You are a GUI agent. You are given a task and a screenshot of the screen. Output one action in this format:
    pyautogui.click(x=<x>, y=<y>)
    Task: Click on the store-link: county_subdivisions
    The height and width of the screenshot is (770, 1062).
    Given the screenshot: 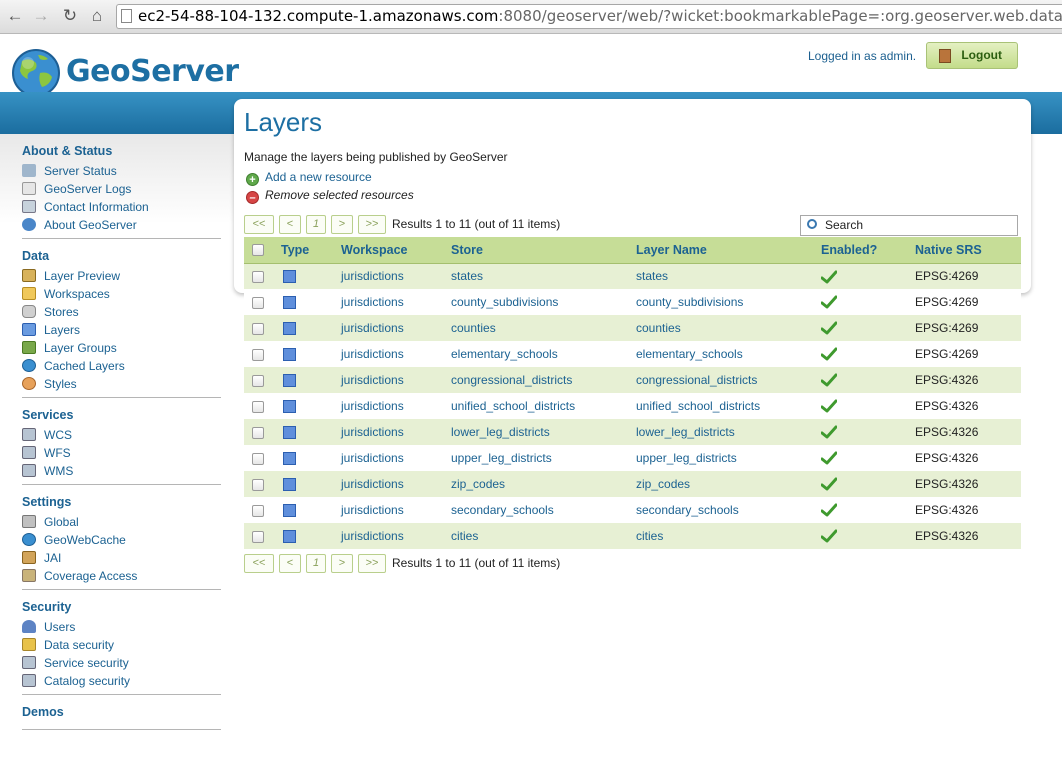 What is the action you would take?
    pyautogui.click(x=543, y=302)
    